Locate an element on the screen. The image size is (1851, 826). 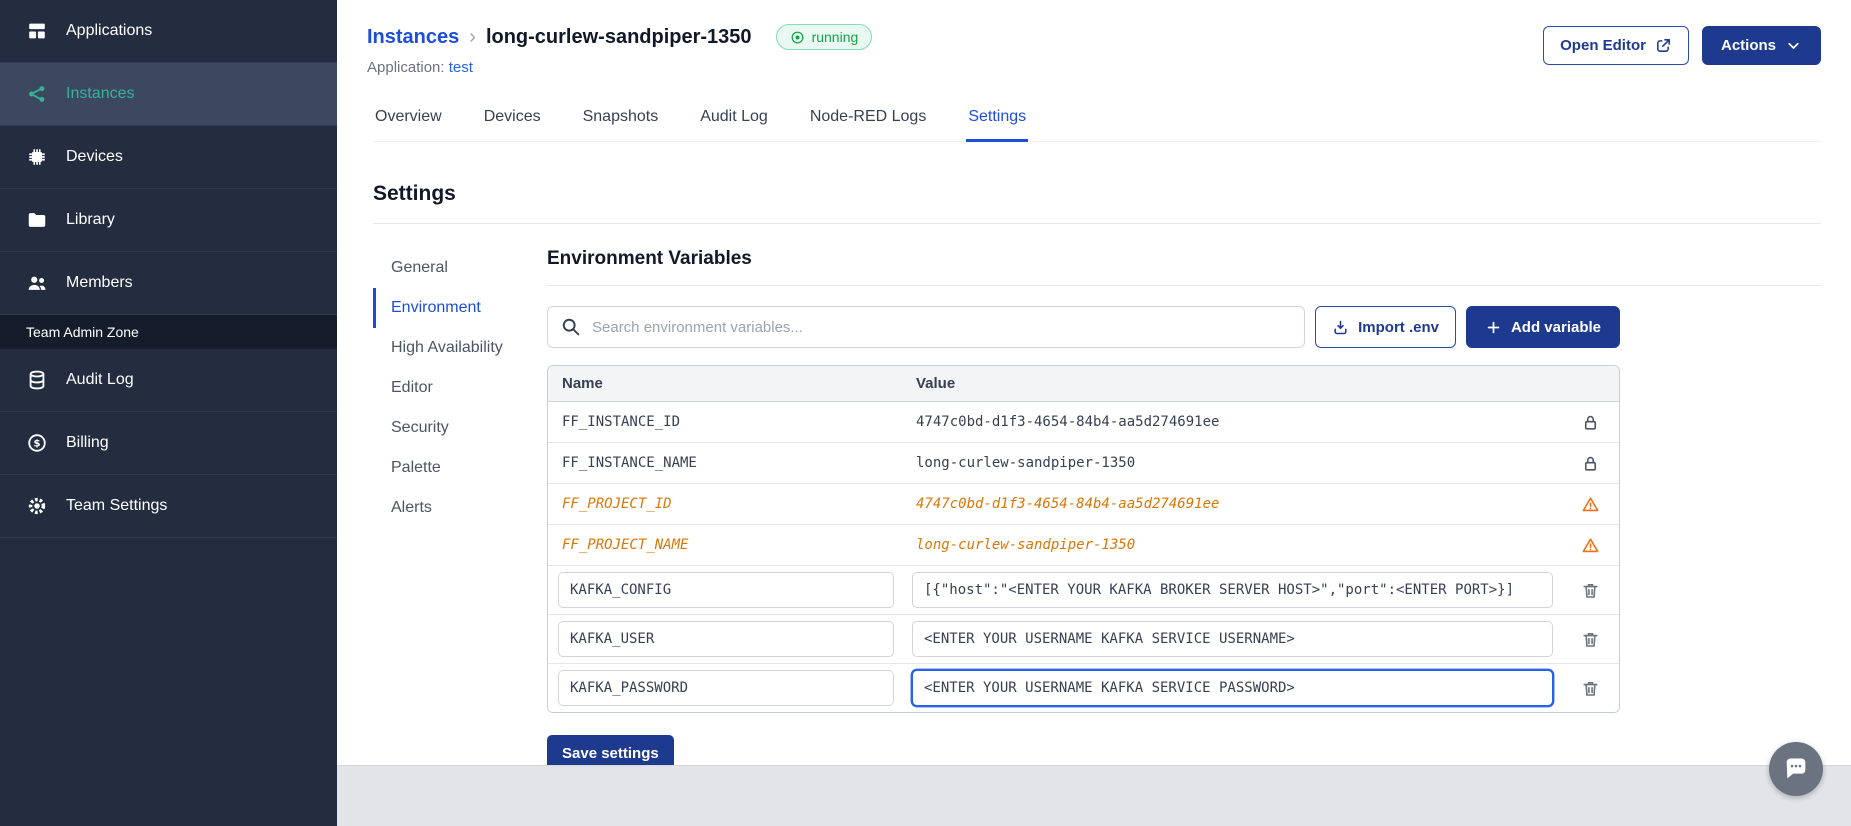
sidebar-item-label: Applications is located at coordinates (109, 30).